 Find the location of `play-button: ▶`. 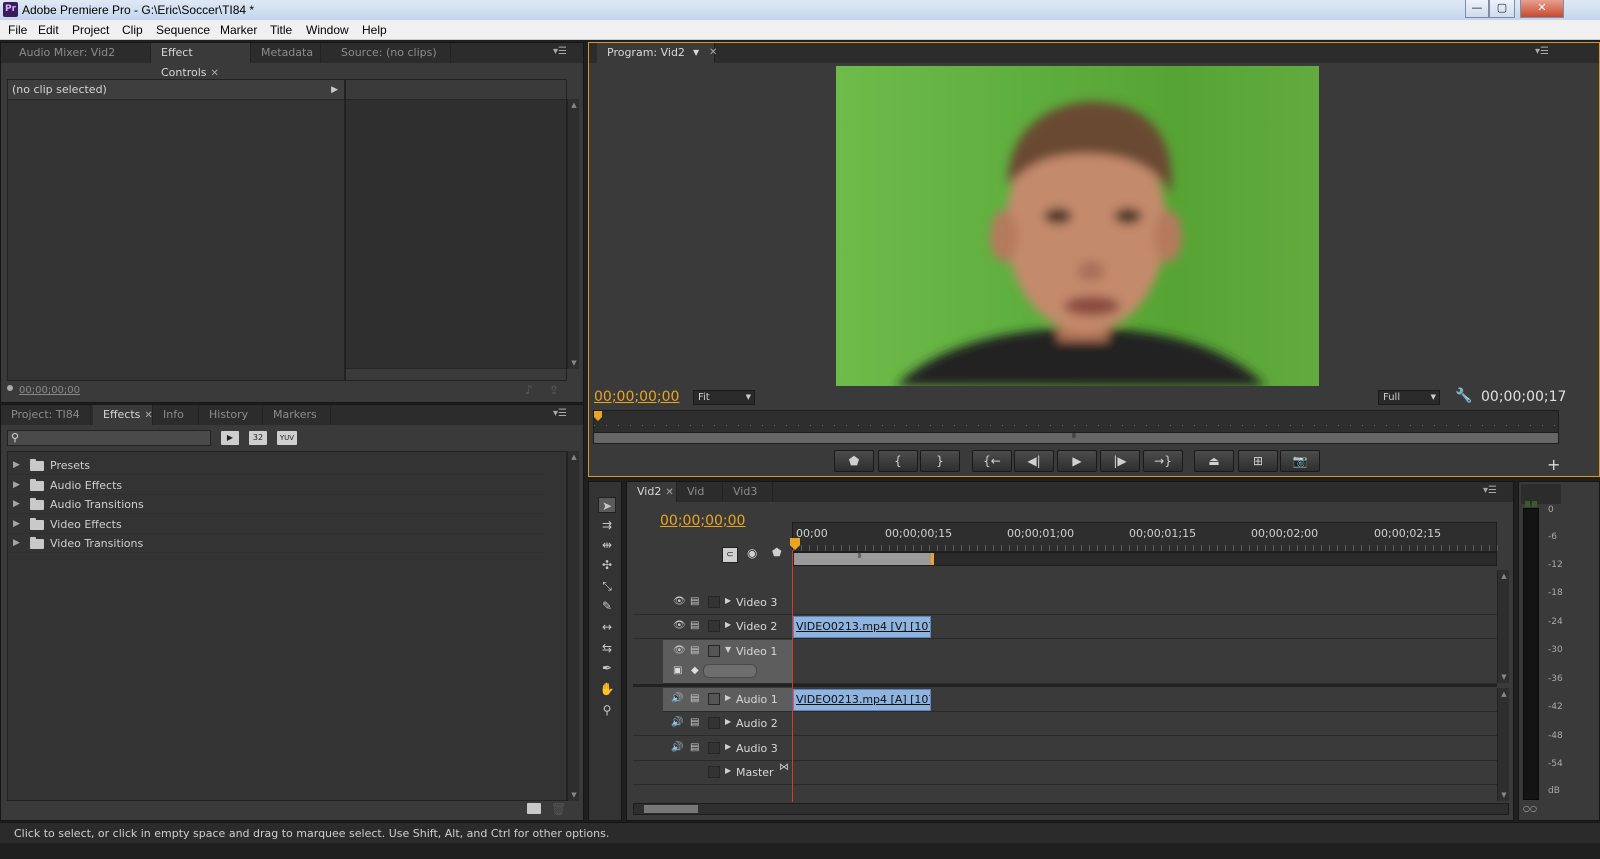

play-button: ▶ is located at coordinates (1077, 461).